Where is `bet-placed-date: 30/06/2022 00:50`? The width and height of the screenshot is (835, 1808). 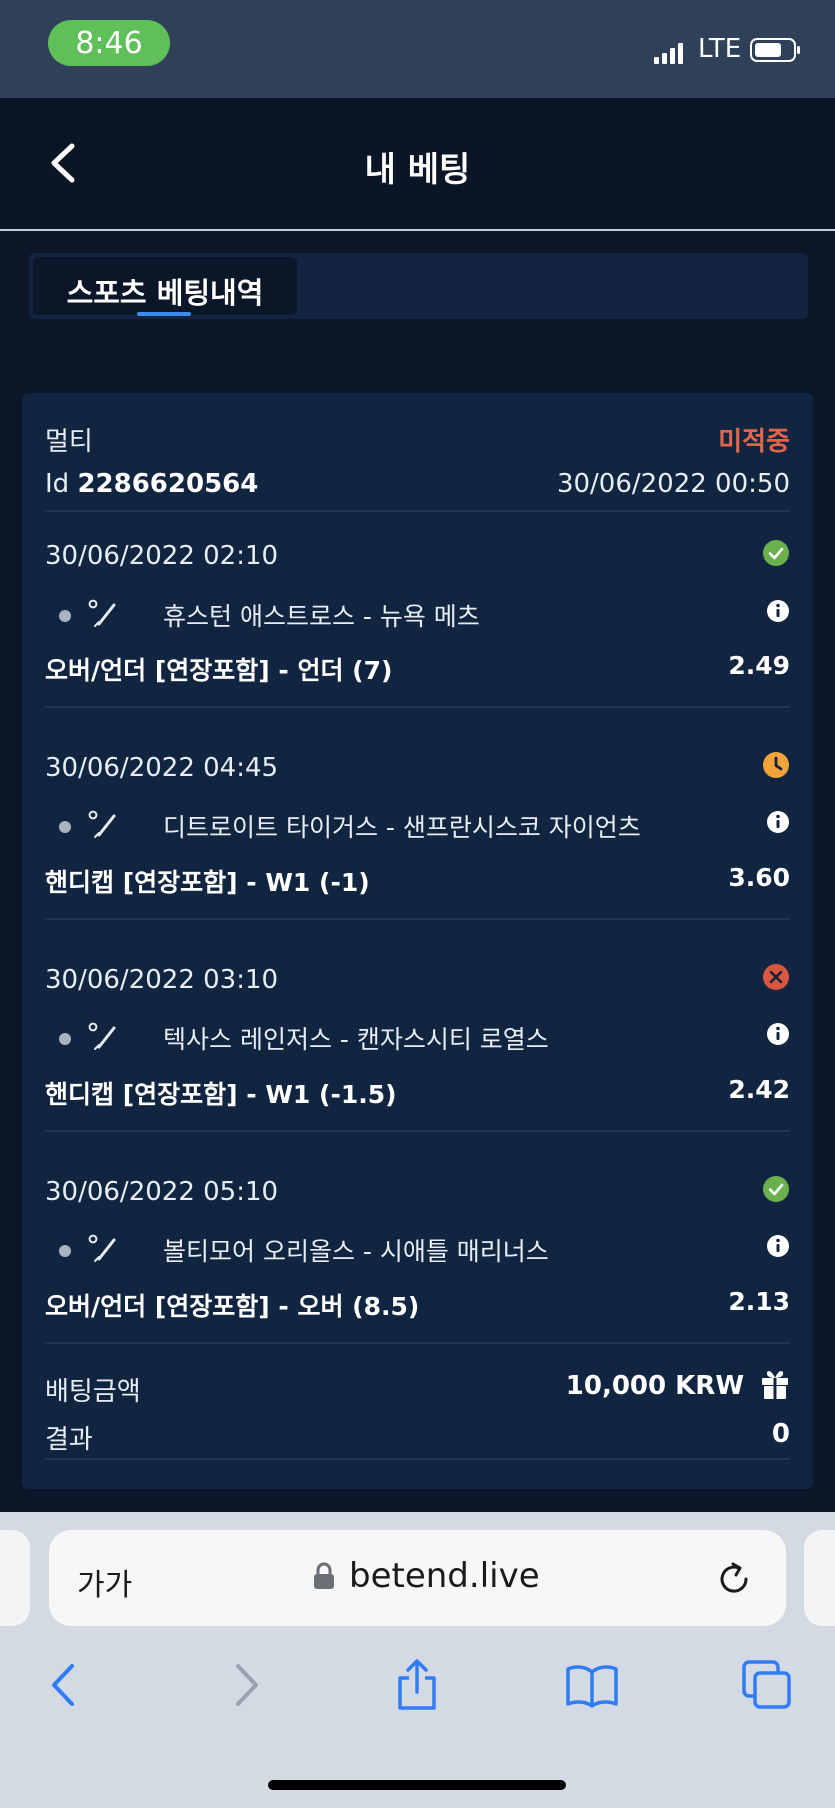 bet-placed-date: 30/06/2022 00:50 is located at coordinates (673, 484).